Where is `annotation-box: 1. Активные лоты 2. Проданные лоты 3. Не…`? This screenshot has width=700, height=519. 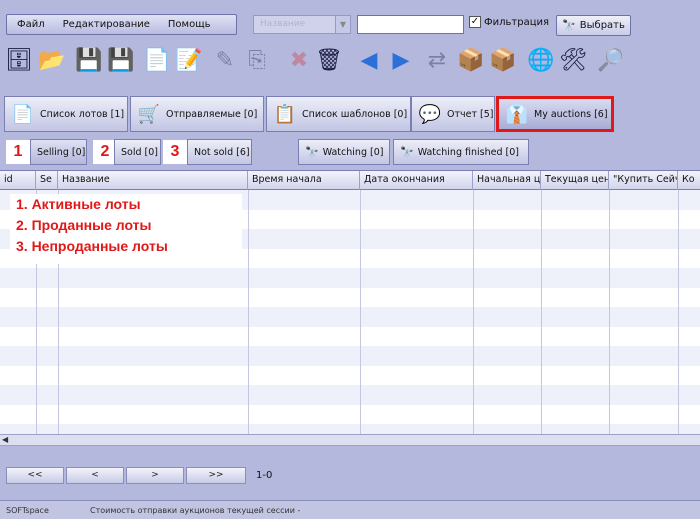
annotation-box: 1. Активные лоты 2. Проданные лоты 3. Не… is located at coordinates (126, 229).